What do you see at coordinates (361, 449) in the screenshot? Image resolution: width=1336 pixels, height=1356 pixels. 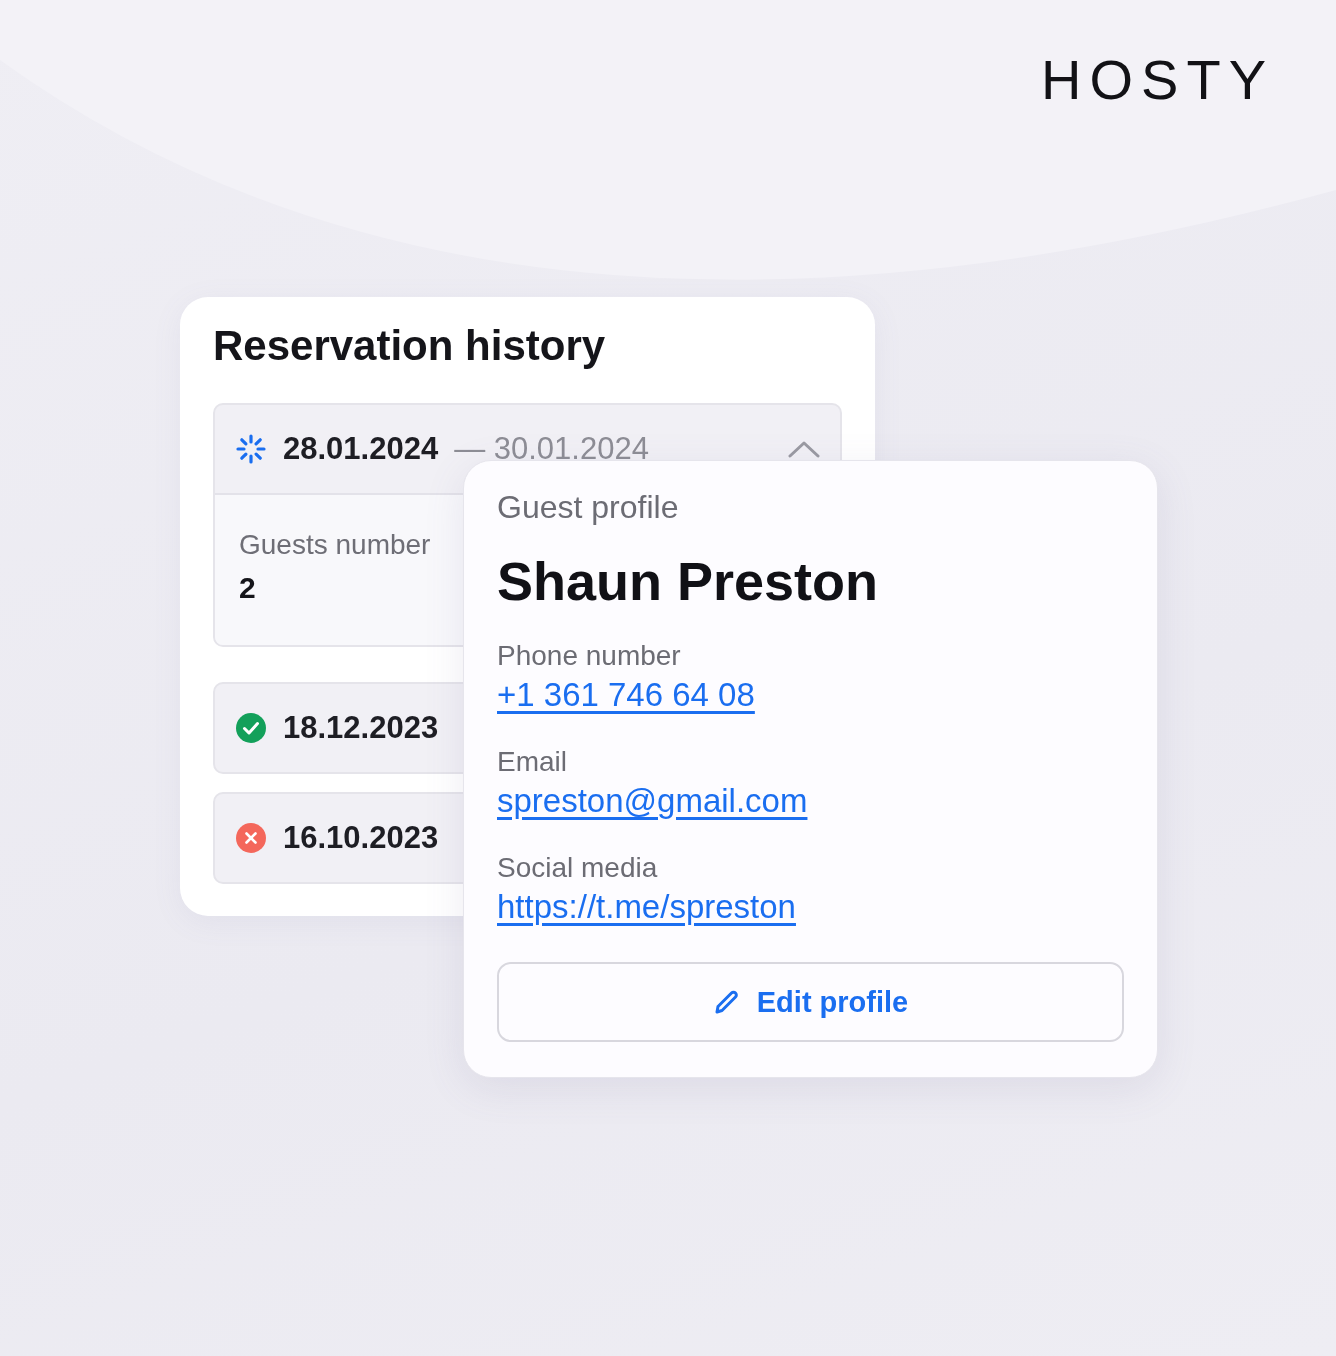 I see `start-date: 28.01.2024` at bounding box center [361, 449].